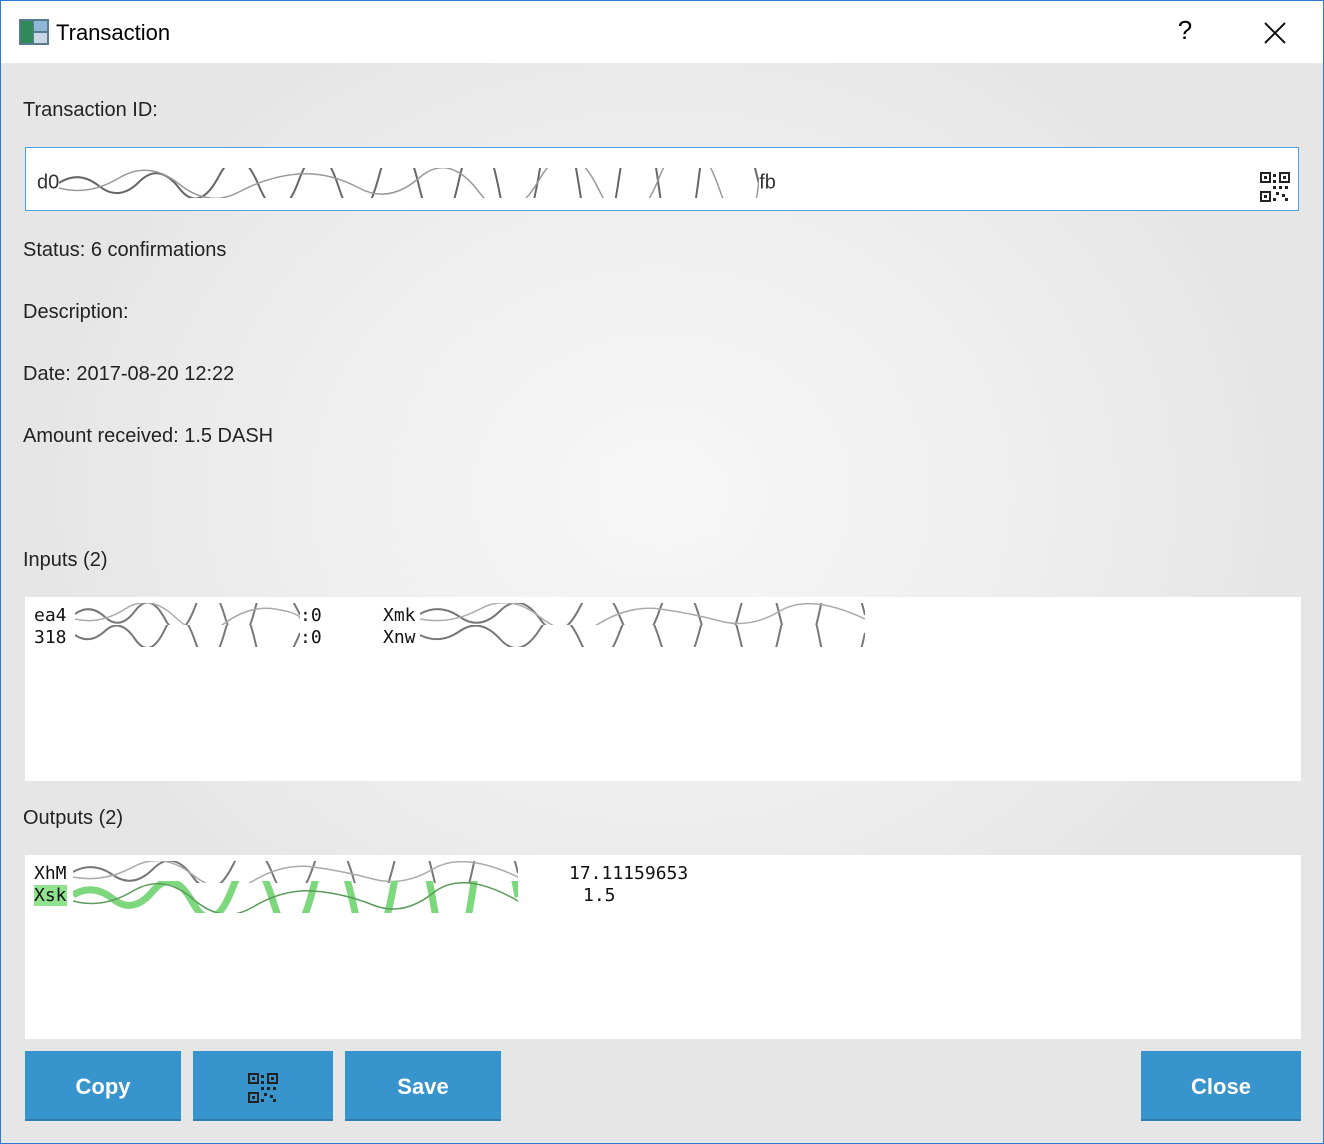 The height and width of the screenshot is (1144, 1324). I want to click on redacted-text-highlighted, so click(295, 897).